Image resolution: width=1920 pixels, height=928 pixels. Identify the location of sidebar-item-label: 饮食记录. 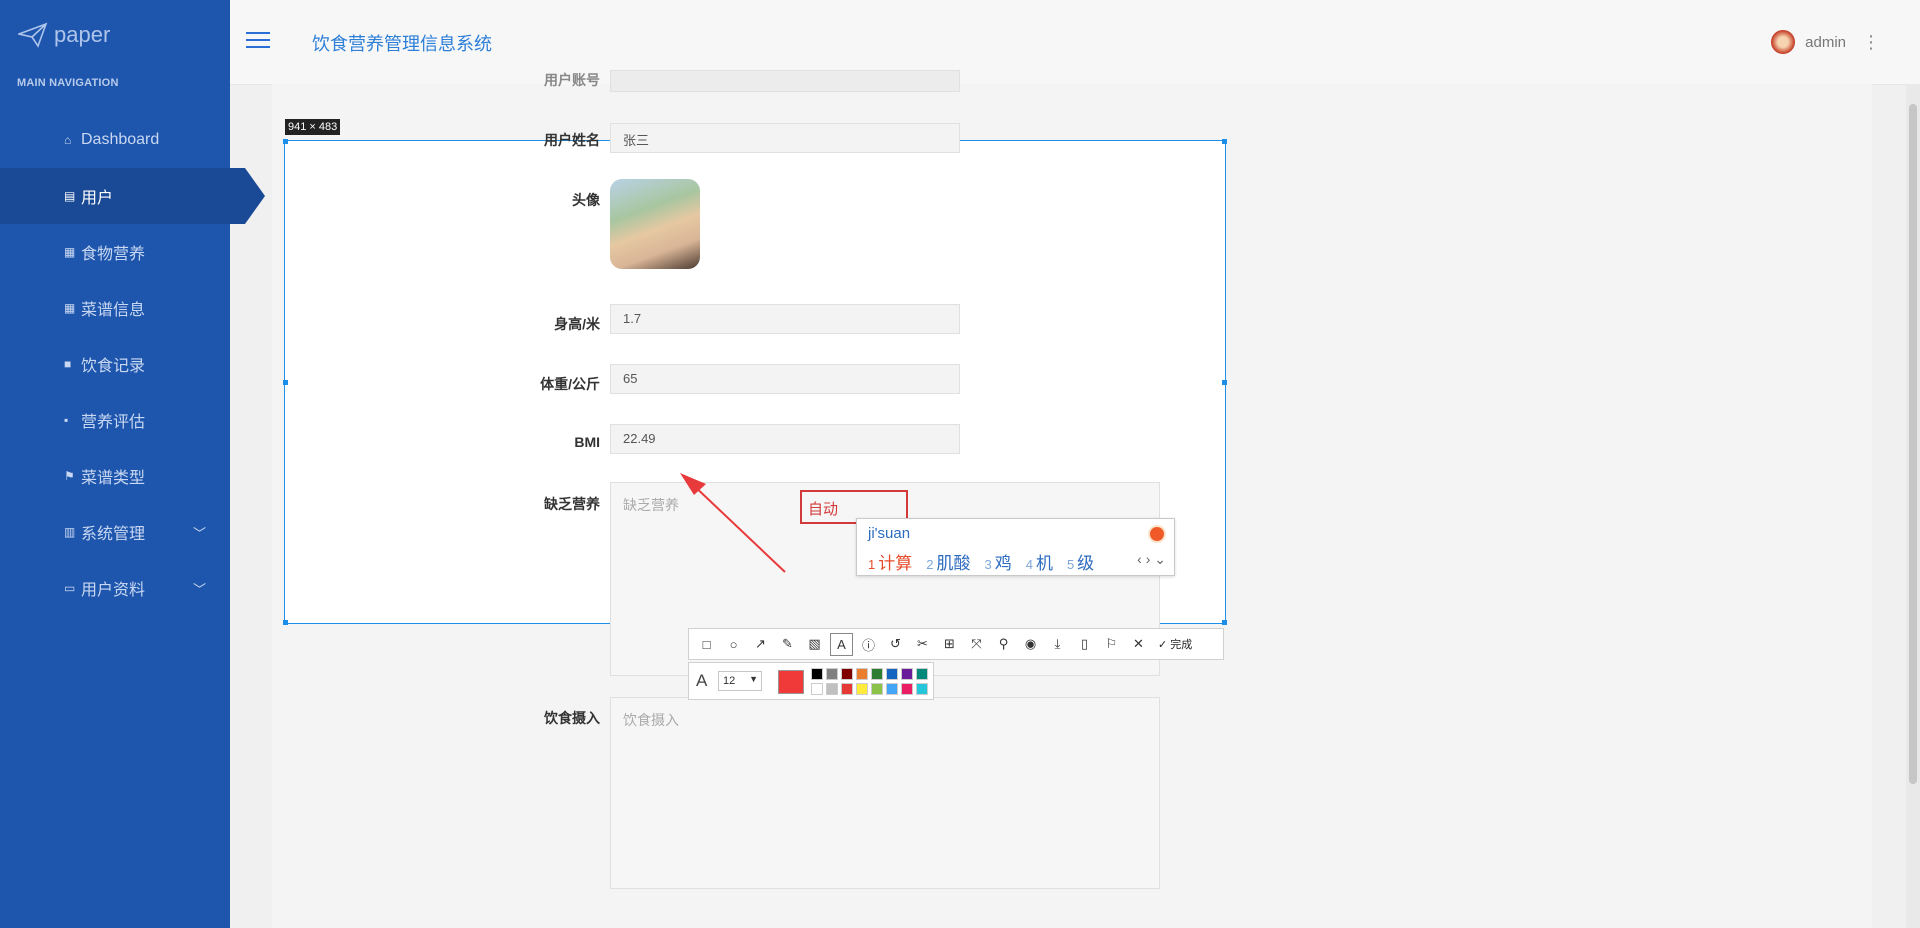
(113, 366).